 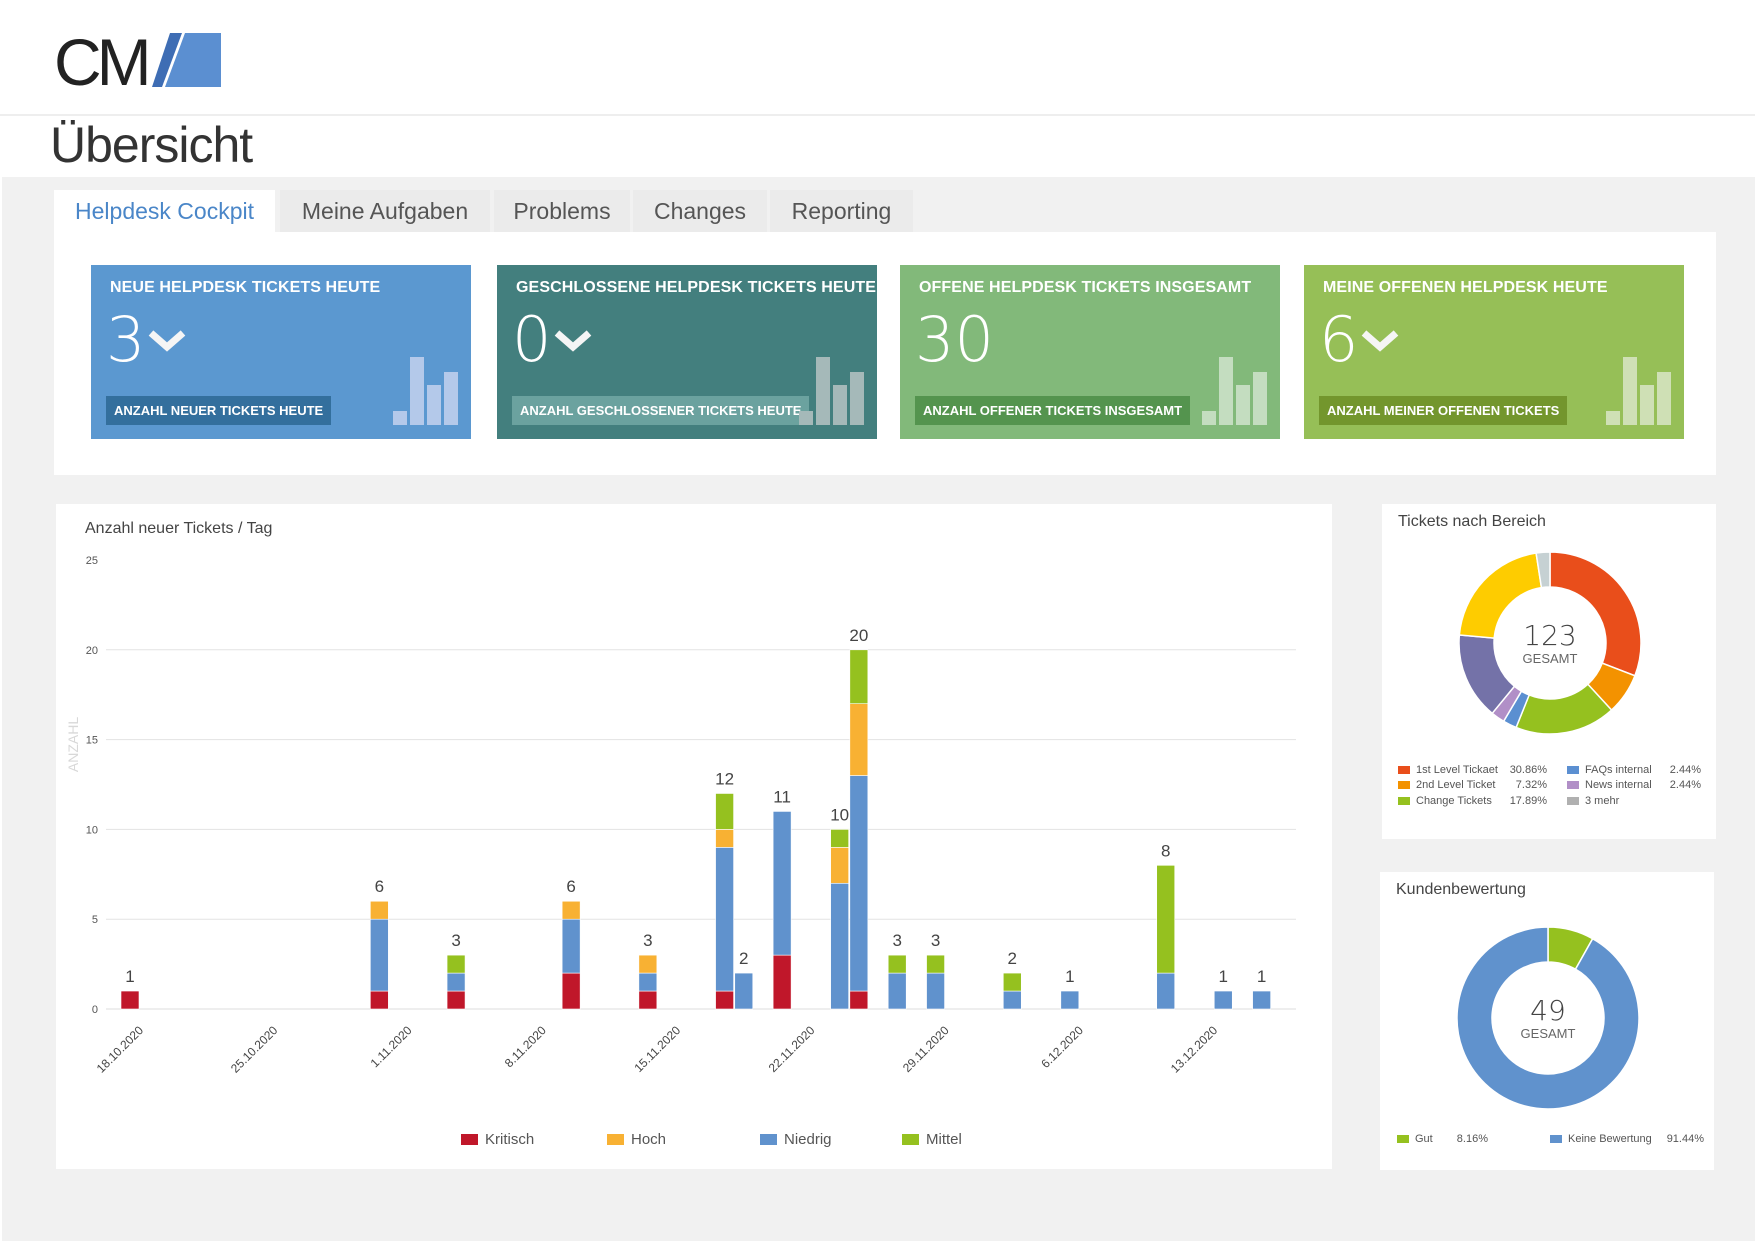 What do you see at coordinates (1609, 770) in the screenshot?
I see `donut-legend-item: FAQs internal` at bounding box center [1609, 770].